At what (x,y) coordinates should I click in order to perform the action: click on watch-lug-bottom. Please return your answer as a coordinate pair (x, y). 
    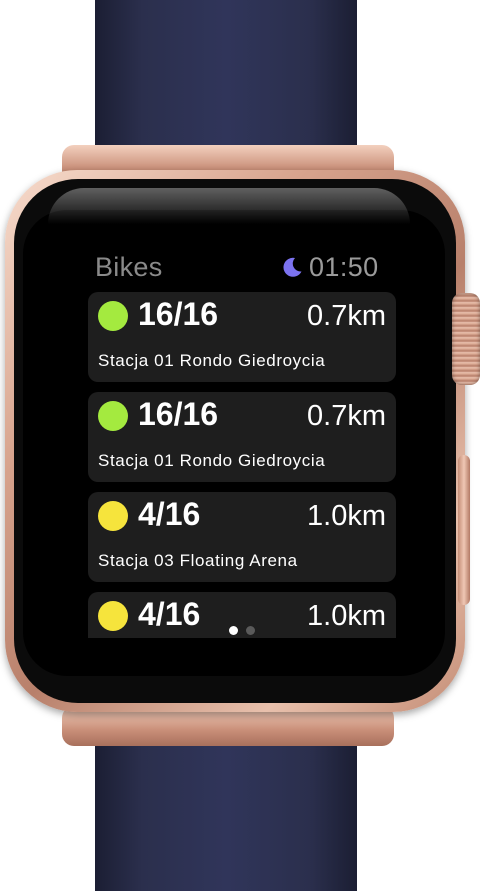
    Looking at the image, I should click on (228, 726).